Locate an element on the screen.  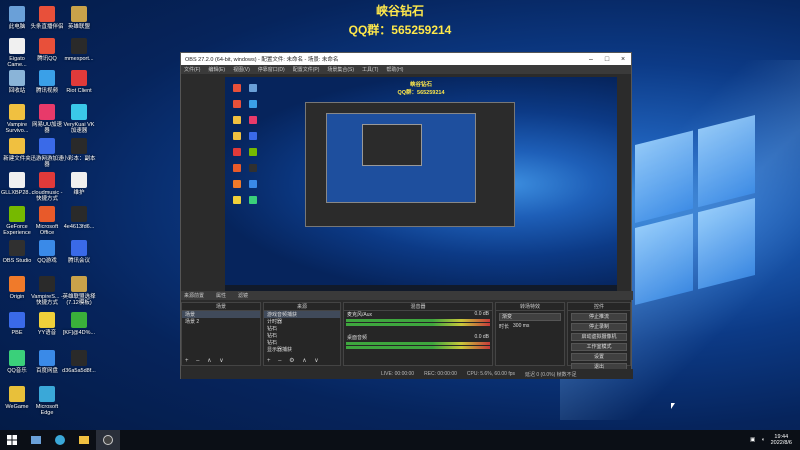
windows-wallpaper-logo is located at coordinates (695, 210).